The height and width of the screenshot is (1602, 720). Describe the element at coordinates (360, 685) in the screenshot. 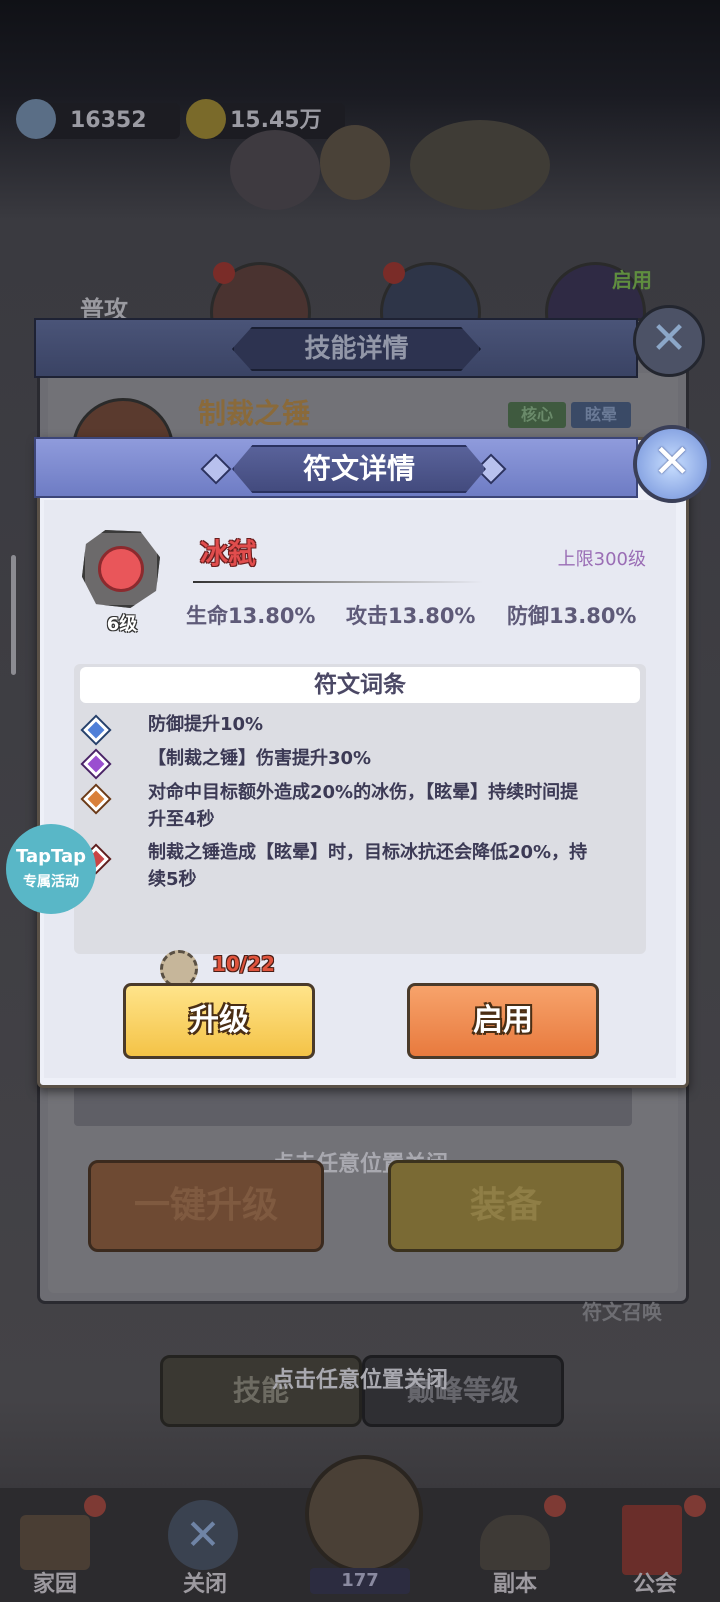

I see `rune-entries-title: 符文词条` at that location.